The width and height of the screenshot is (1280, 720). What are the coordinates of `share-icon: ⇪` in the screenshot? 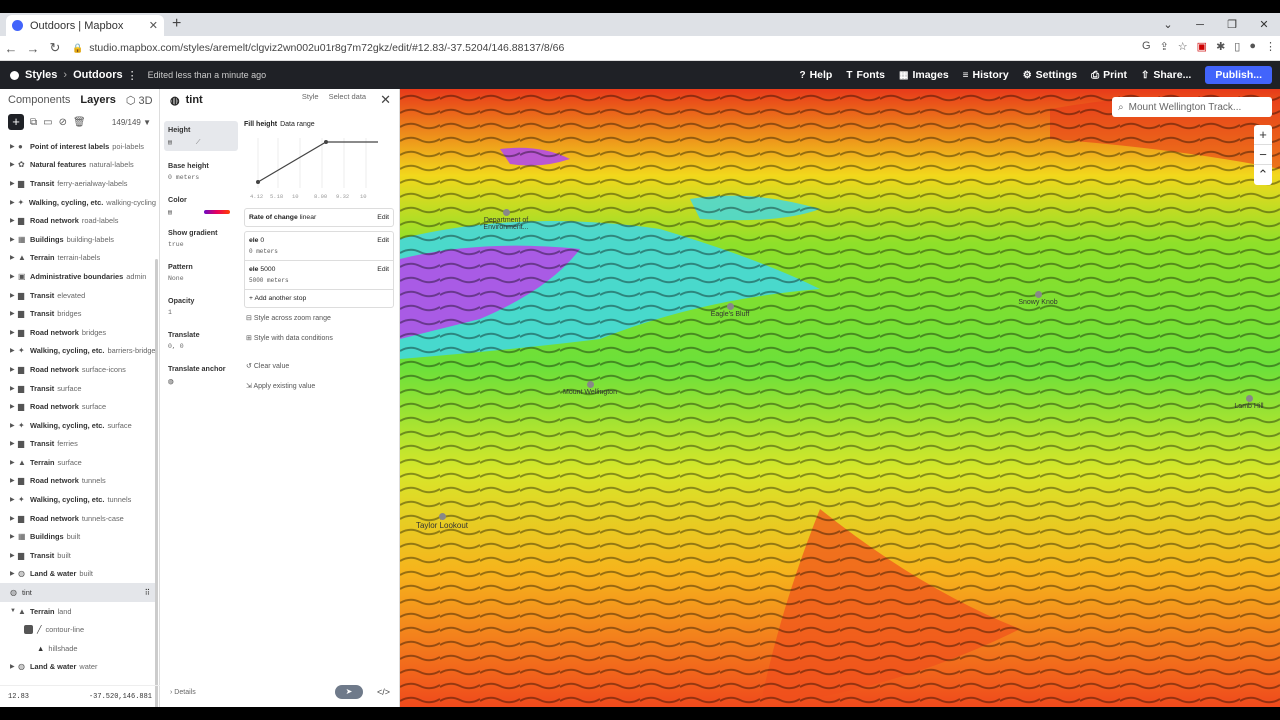 It's located at (1164, 46).